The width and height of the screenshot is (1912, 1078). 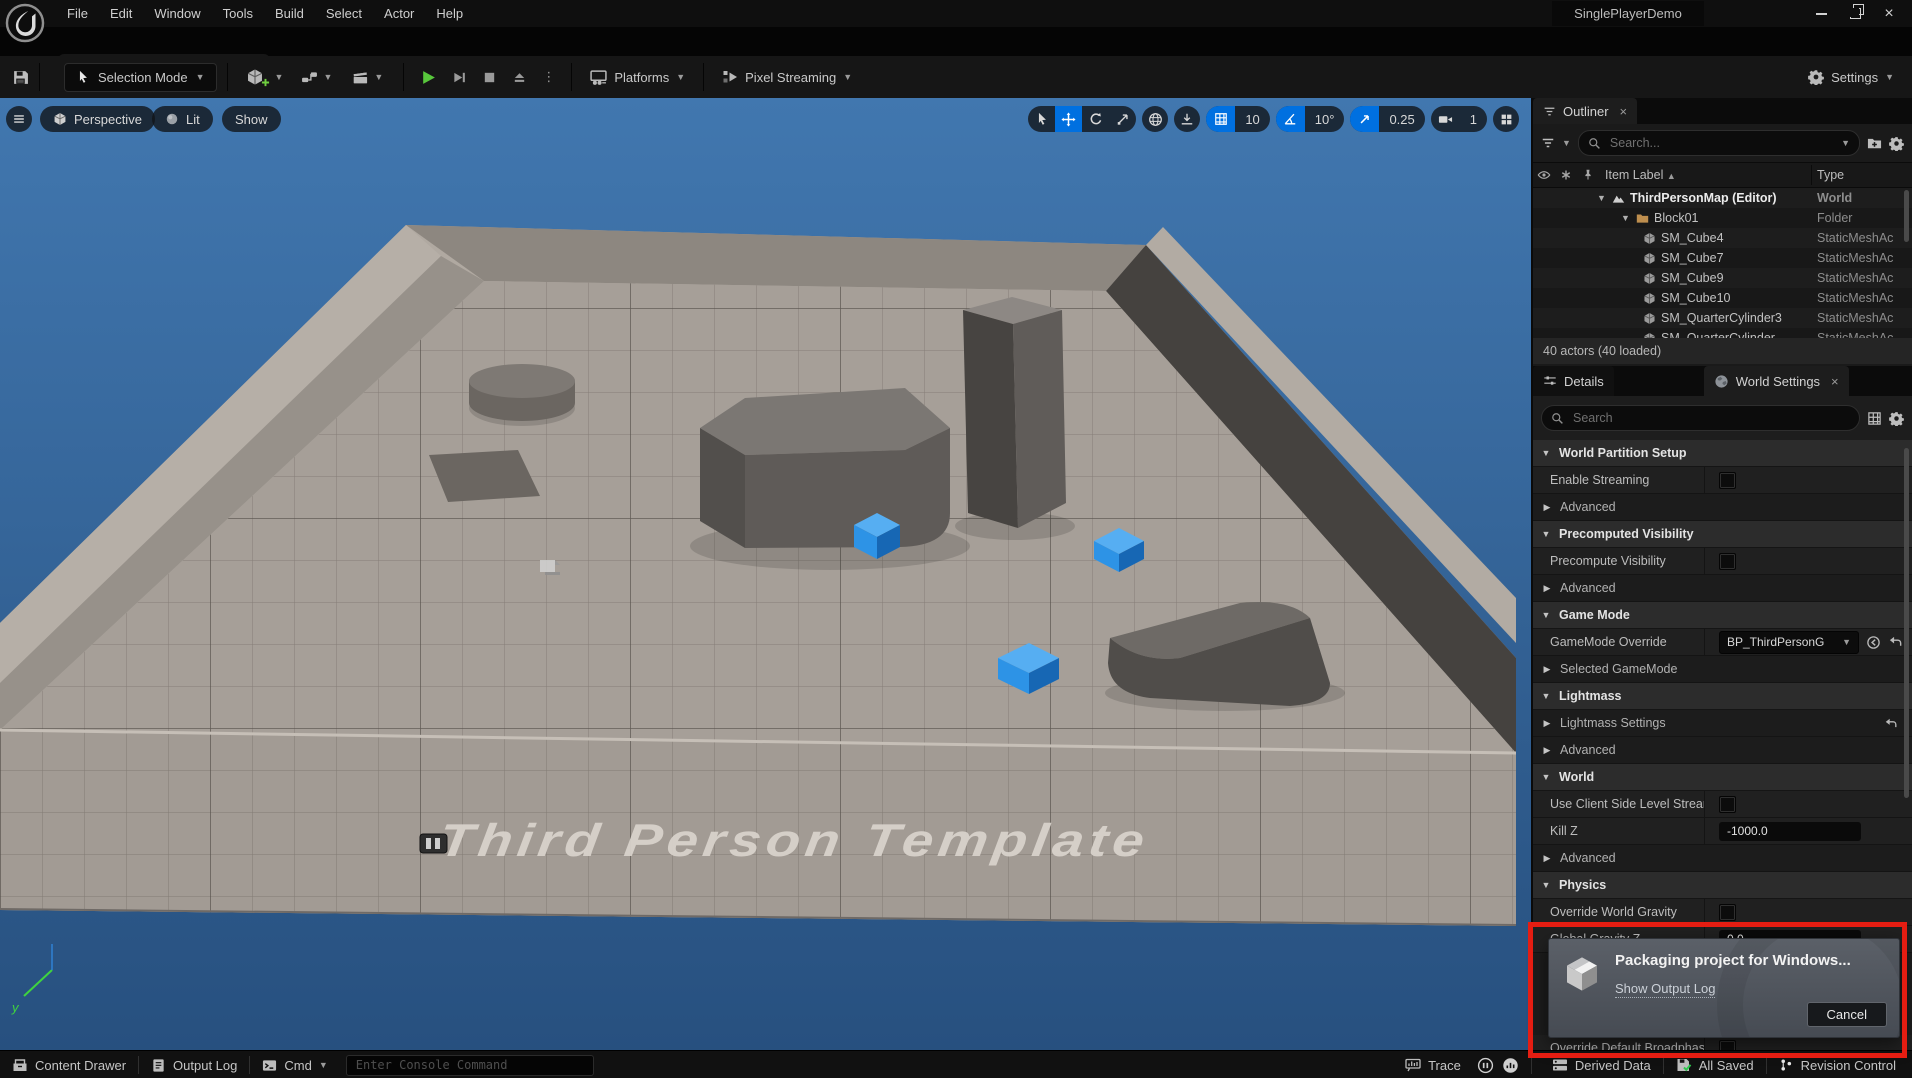 I want to click on cancel-button: Cancel, so click(x=1846, y=1014).